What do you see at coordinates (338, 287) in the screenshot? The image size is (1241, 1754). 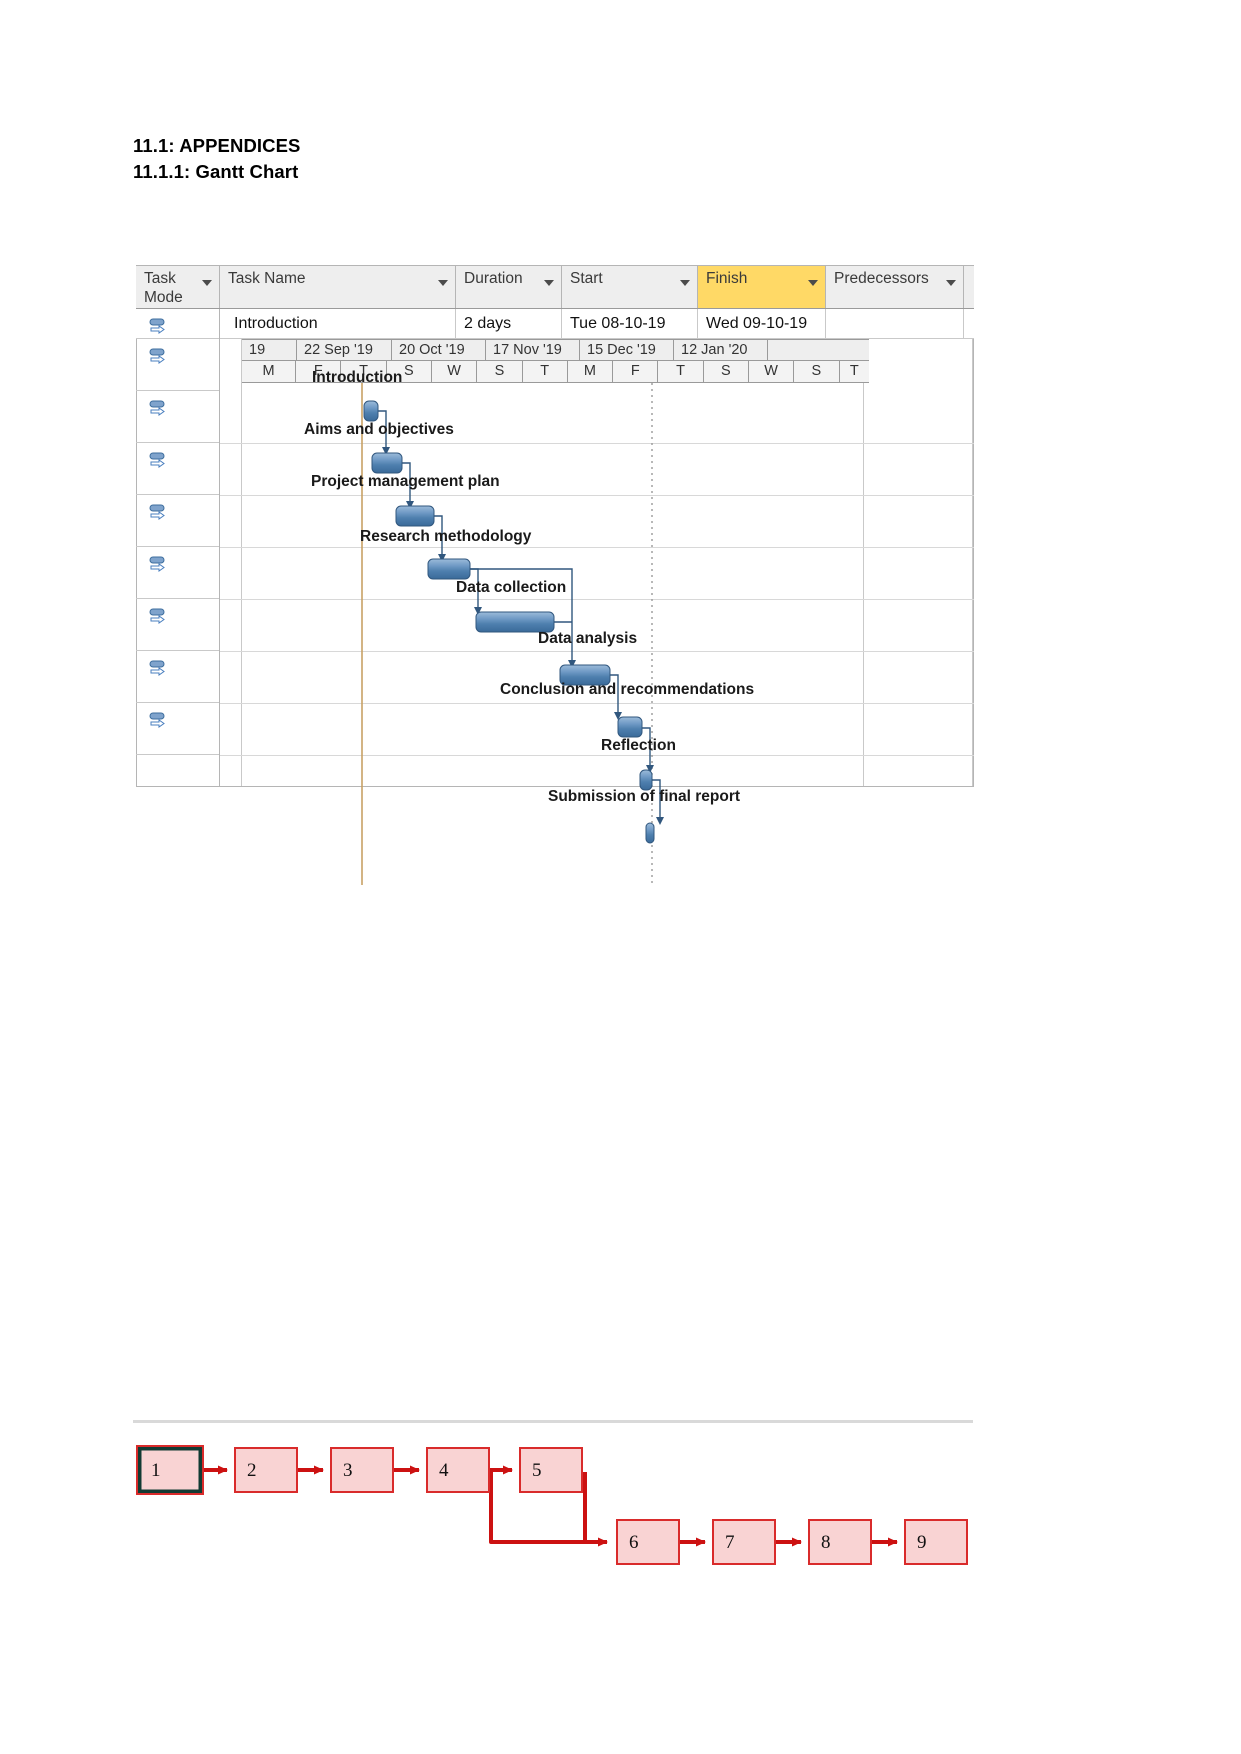 I see `column-header-task-name: Task Name` at bounding box center [338, 287].